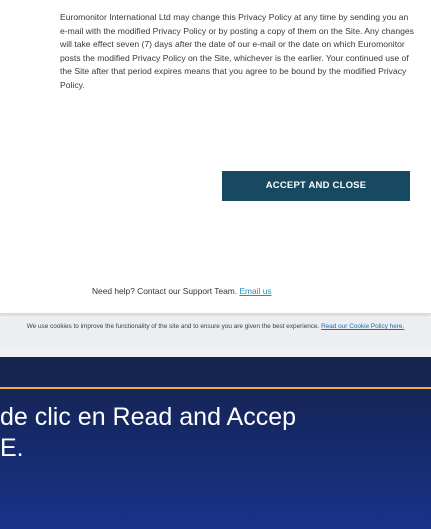  I want to click on email-us-link: Email us, so click(255, 291).